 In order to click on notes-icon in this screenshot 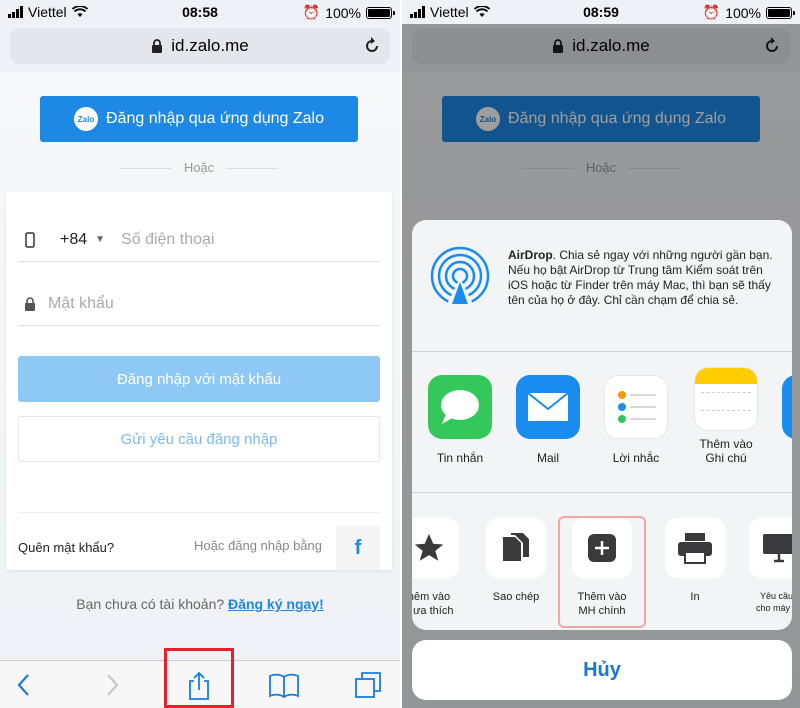, I will do `click(726, 399)`.